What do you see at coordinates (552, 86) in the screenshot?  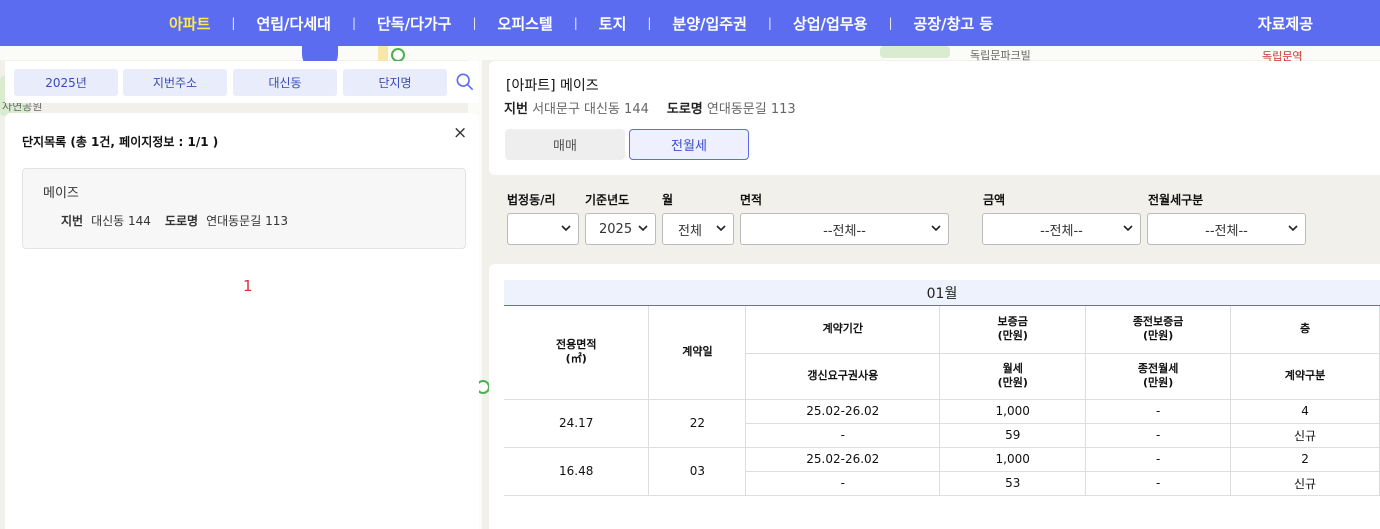 I see `detail-title: [아파트] 메이즈` at bounding box center [552, 86].